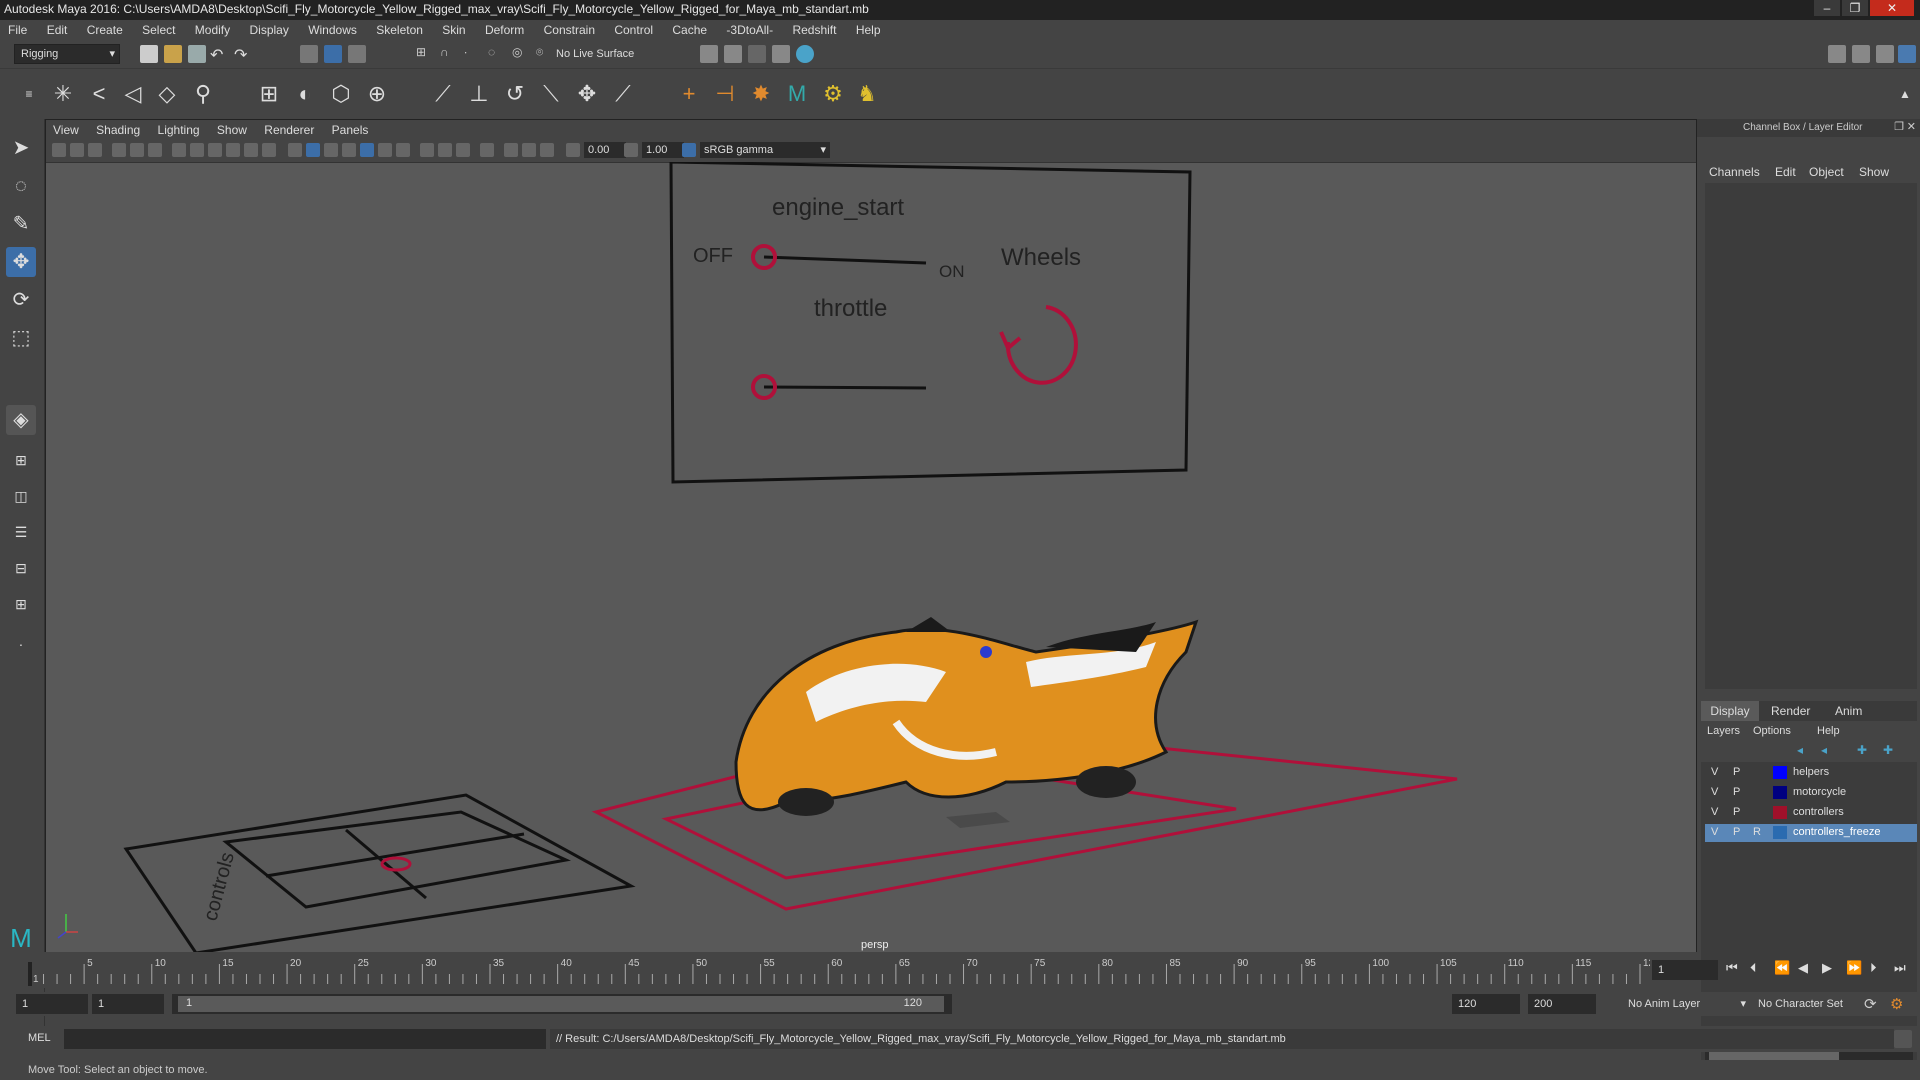 The width and height of the screenshot is (1920, 1080). What do you see at coordinates (725, 94) in the screenshot?
I see `ik-fk-icon: ⊣` at bounding box center [725, 94].